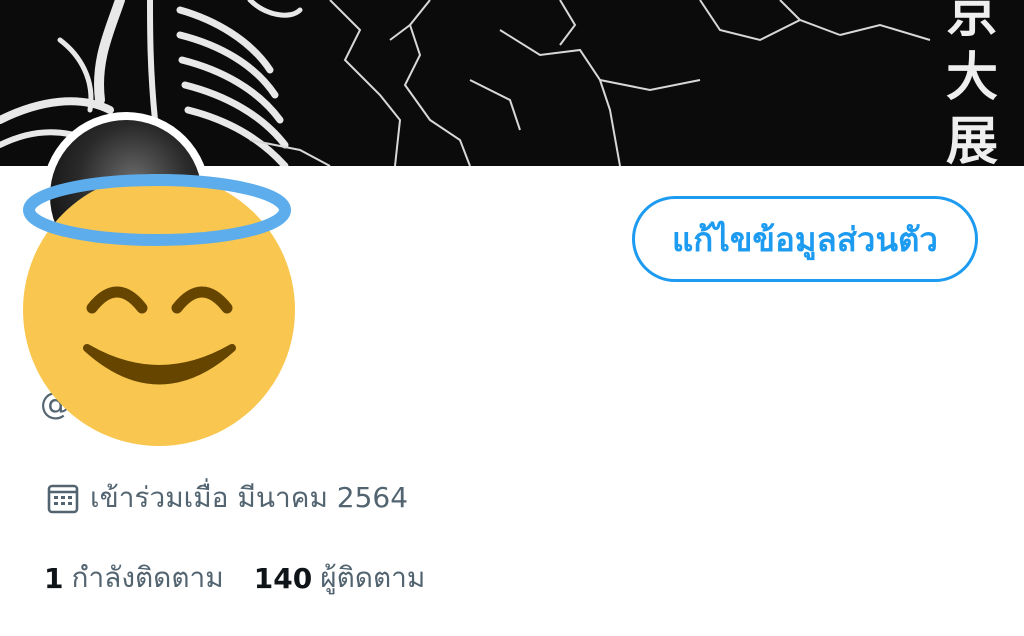  Describe the element at coordinates (147, 577) in the screenshot. I see `following-label: กำลังติดตาม` at that location.